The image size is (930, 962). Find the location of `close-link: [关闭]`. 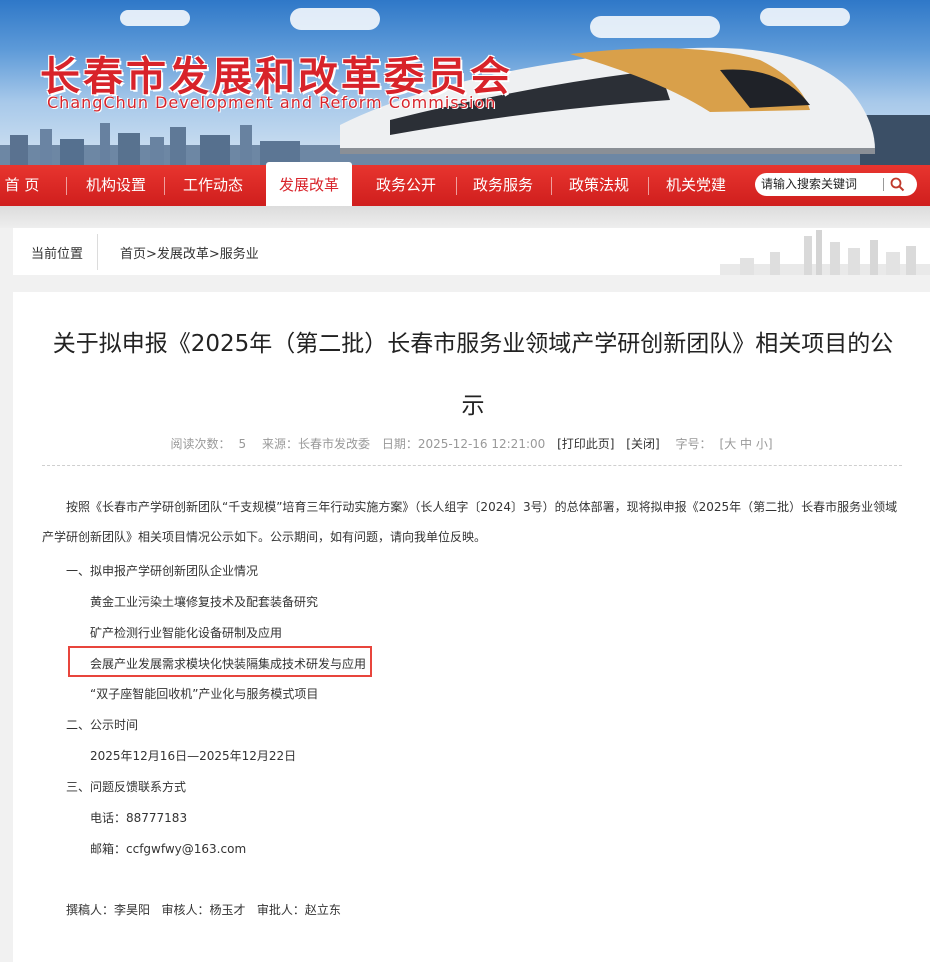

close-link: [关闭] is located at coordinates (642, 444).